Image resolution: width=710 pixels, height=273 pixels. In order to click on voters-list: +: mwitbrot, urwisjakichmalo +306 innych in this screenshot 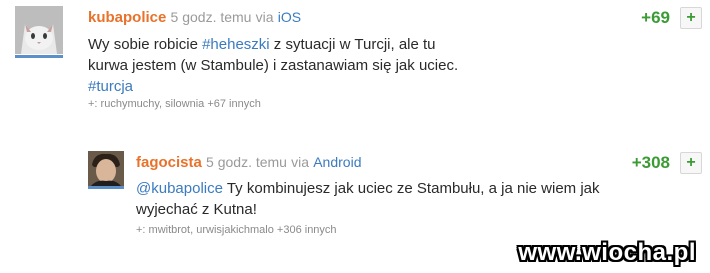, I will do `click(236, 230)`.